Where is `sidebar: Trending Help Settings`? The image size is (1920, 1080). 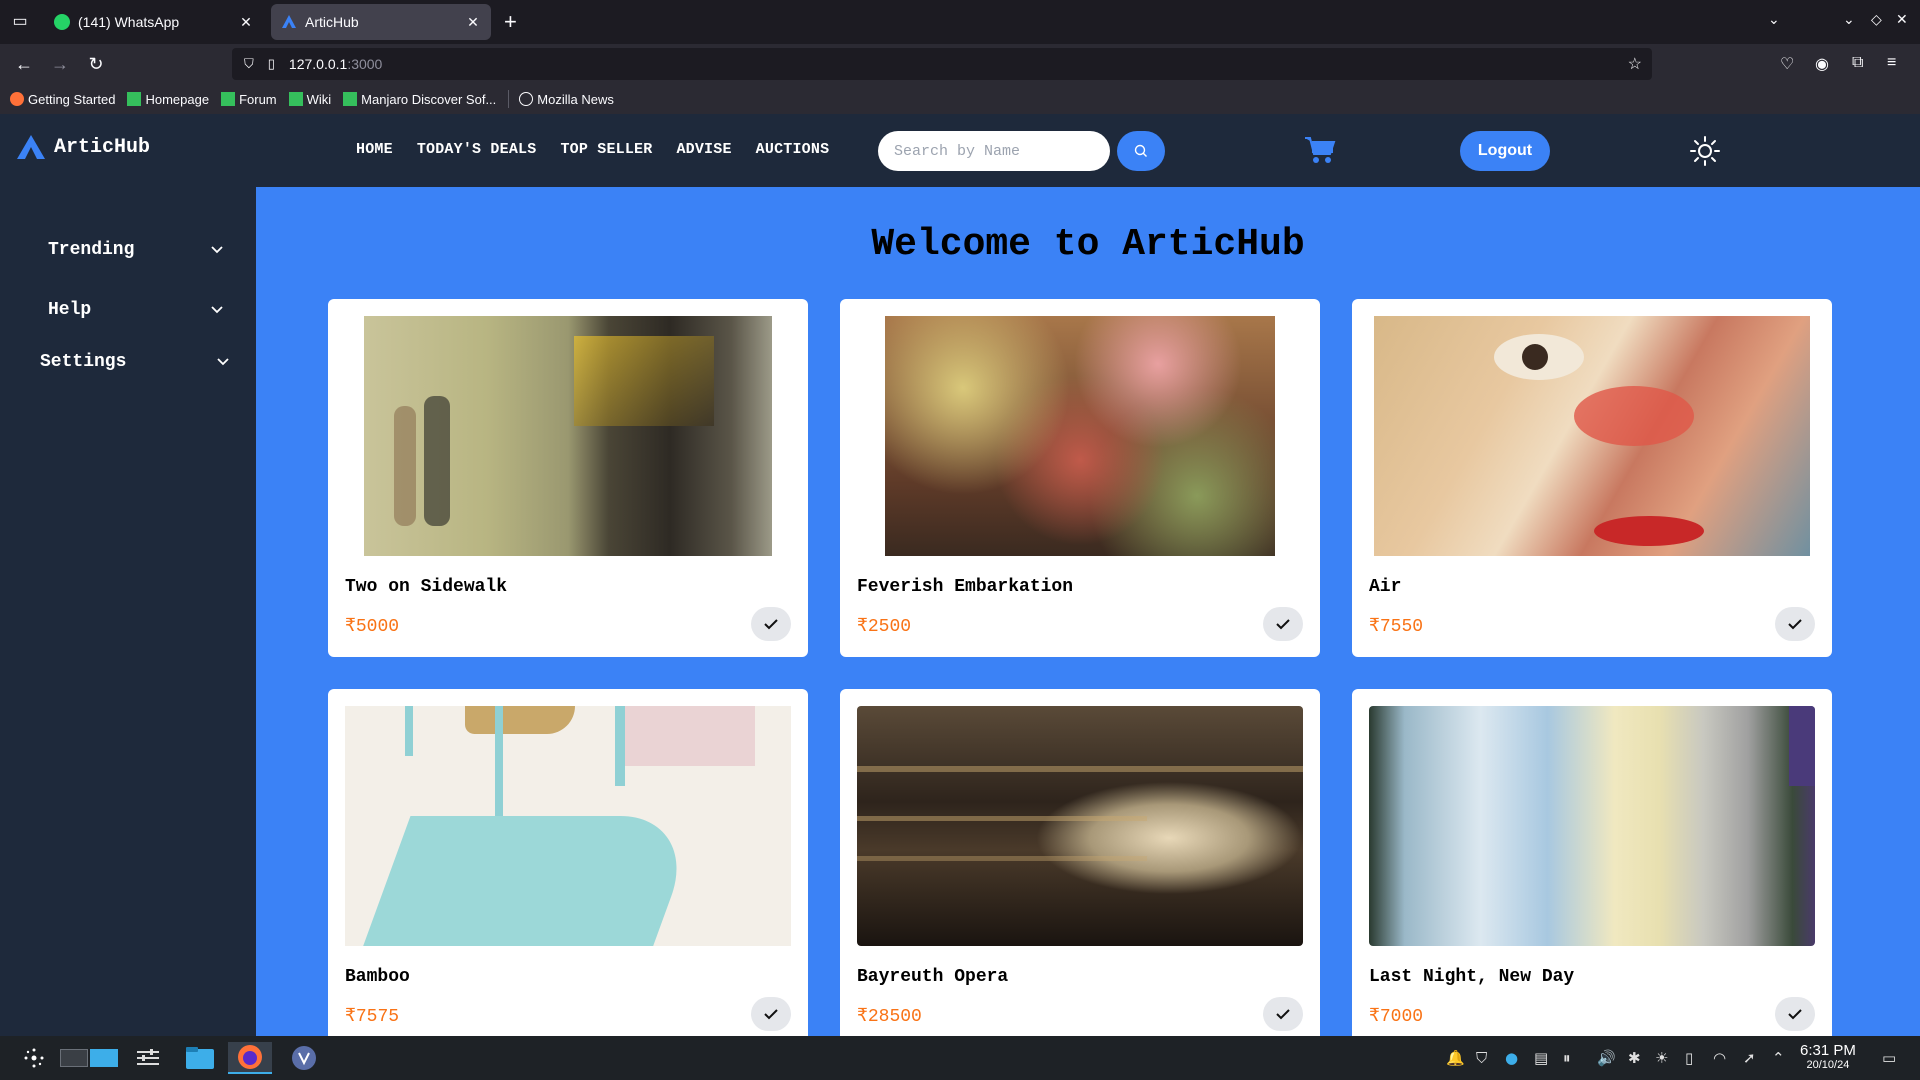
sidebar: Trending Help Settings is located at coordinates (128, 611).